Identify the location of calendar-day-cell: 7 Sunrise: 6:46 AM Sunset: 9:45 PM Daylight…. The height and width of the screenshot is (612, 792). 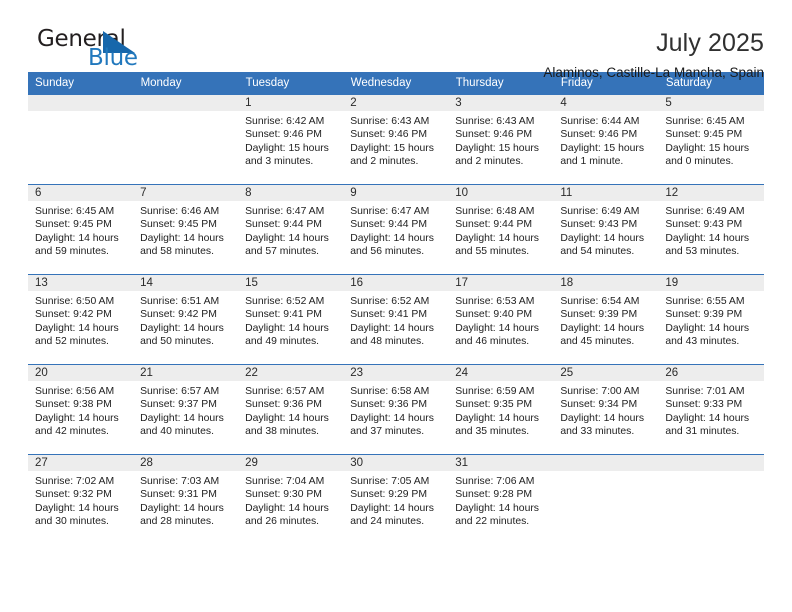
(186, 229).